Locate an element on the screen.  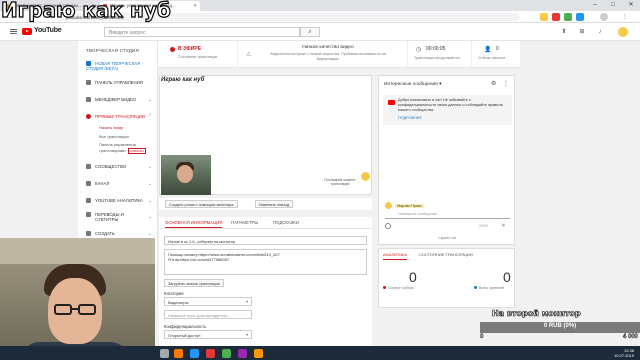
sidebar-title: ТВОРЧЕСКАЯ СТУДИЯ is located at coordinates (112, 50).